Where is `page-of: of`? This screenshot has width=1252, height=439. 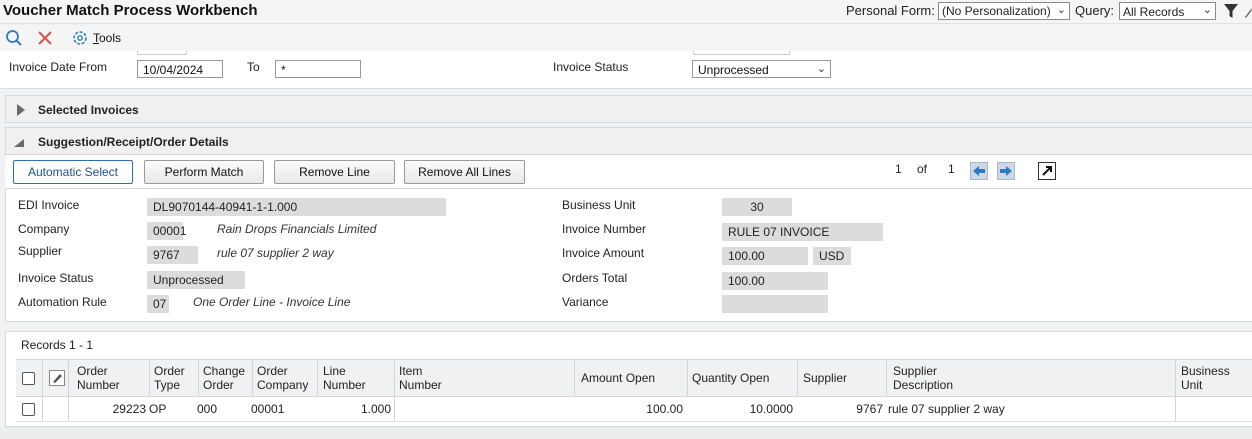 page-of: of is located at coordinates (922, 169).